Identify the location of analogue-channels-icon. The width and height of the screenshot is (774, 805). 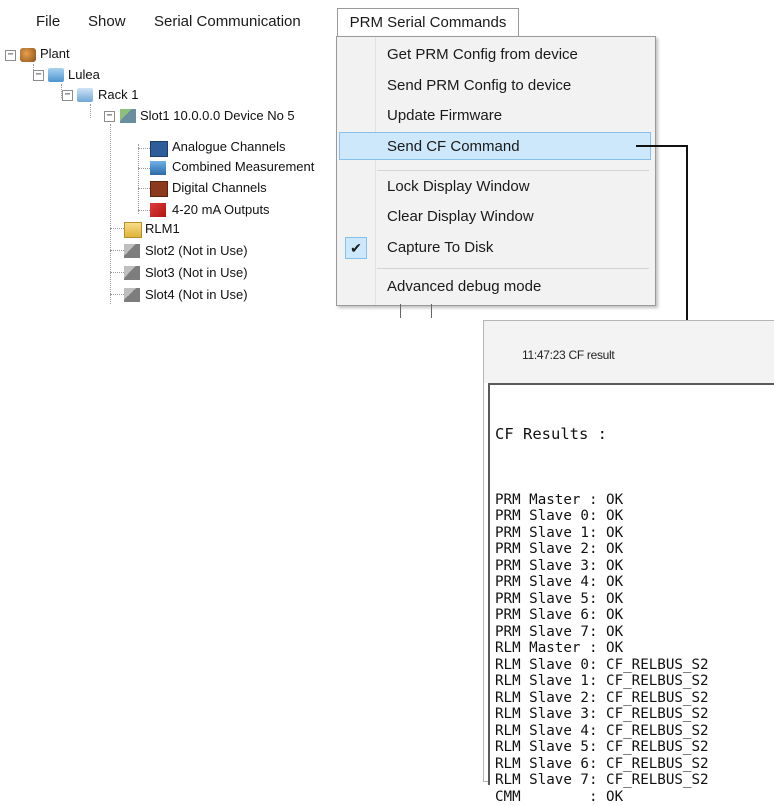
(159, 149).